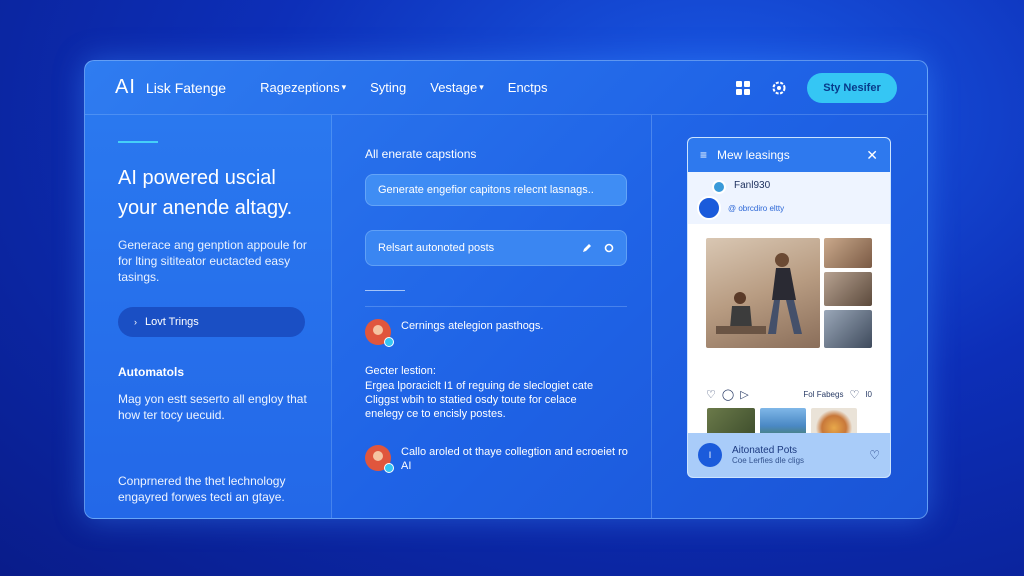  Describe the element at coordinates (300, 87) in the screenshot. I see `nav-item-label: Ragezeptions` at that location.